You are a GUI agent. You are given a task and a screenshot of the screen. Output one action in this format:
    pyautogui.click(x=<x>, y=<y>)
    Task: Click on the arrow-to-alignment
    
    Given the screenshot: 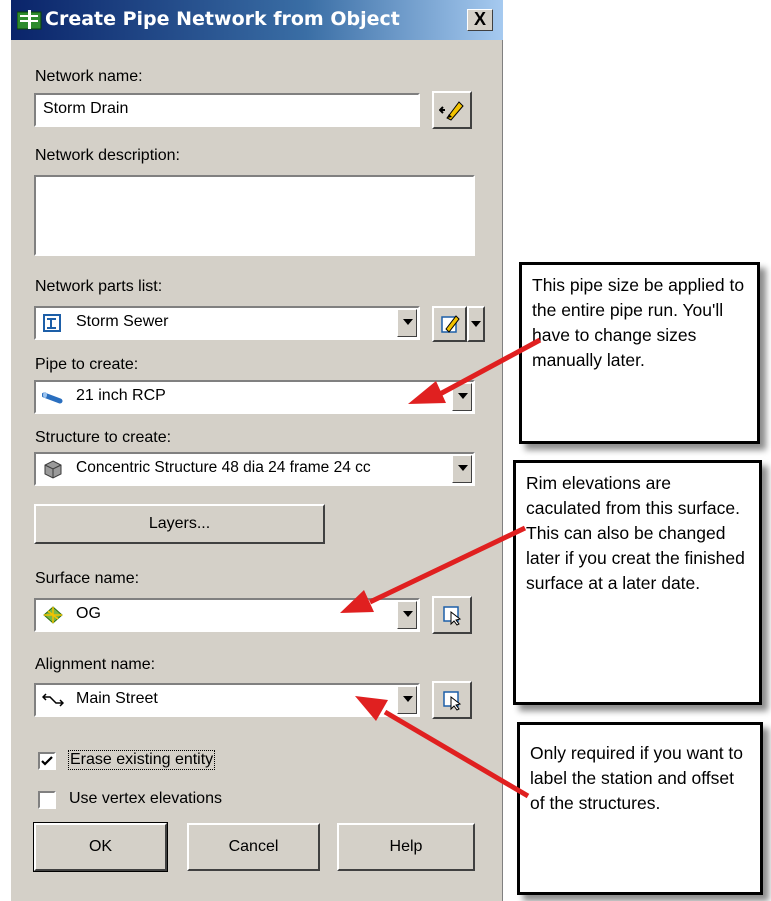 What is the action you would take?
    pyautogui.click(x=442, y=747)
    